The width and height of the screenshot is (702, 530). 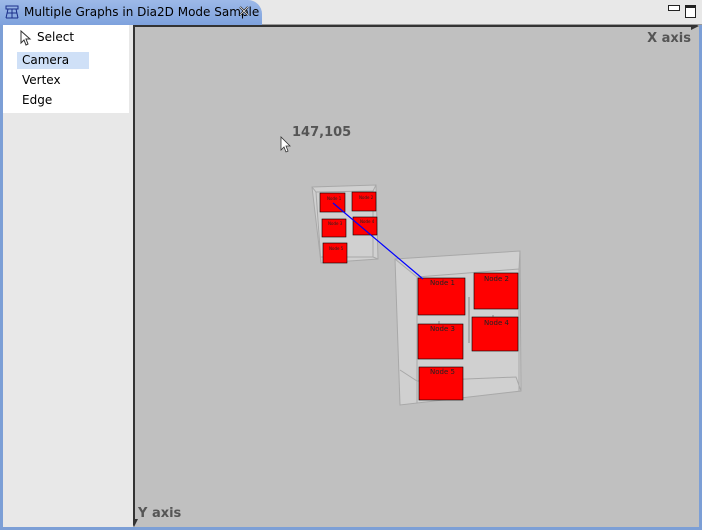 I want to click on palette-item-label: Select, so click(x=56, y=37).